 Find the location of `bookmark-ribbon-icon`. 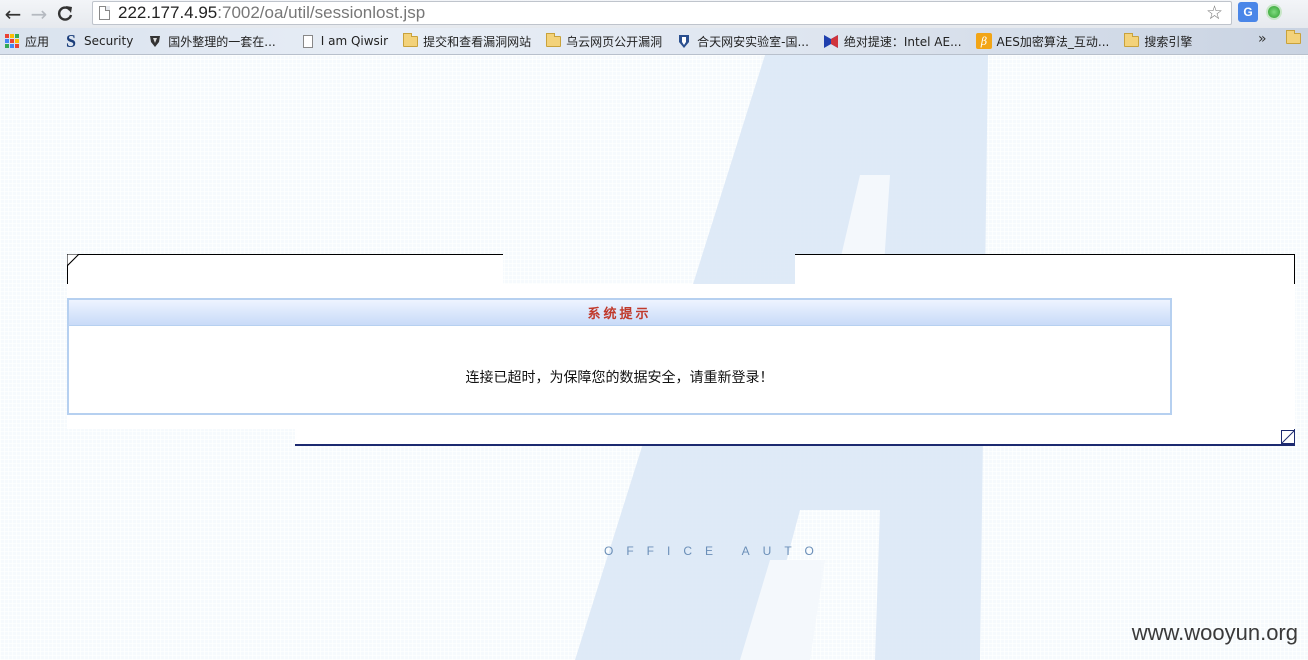

bookmark-ribbon-icon is located at coordinates (831, 41).